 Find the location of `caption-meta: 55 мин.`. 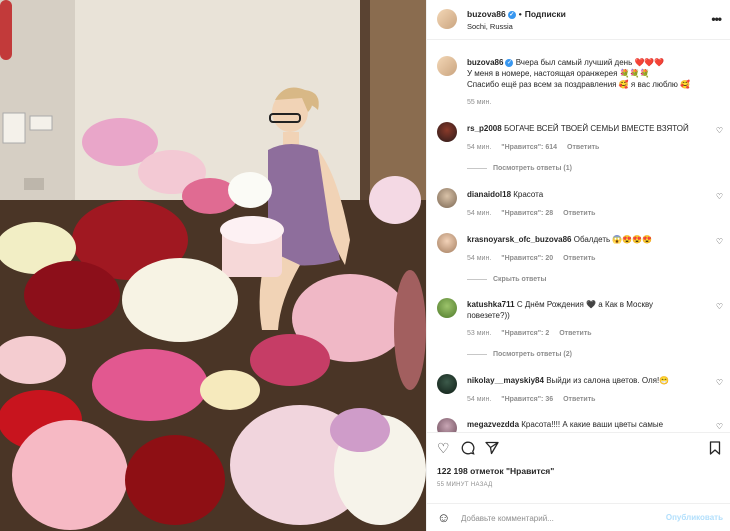

caption-meta: 55 мин. is located at coordinates (484, 102).